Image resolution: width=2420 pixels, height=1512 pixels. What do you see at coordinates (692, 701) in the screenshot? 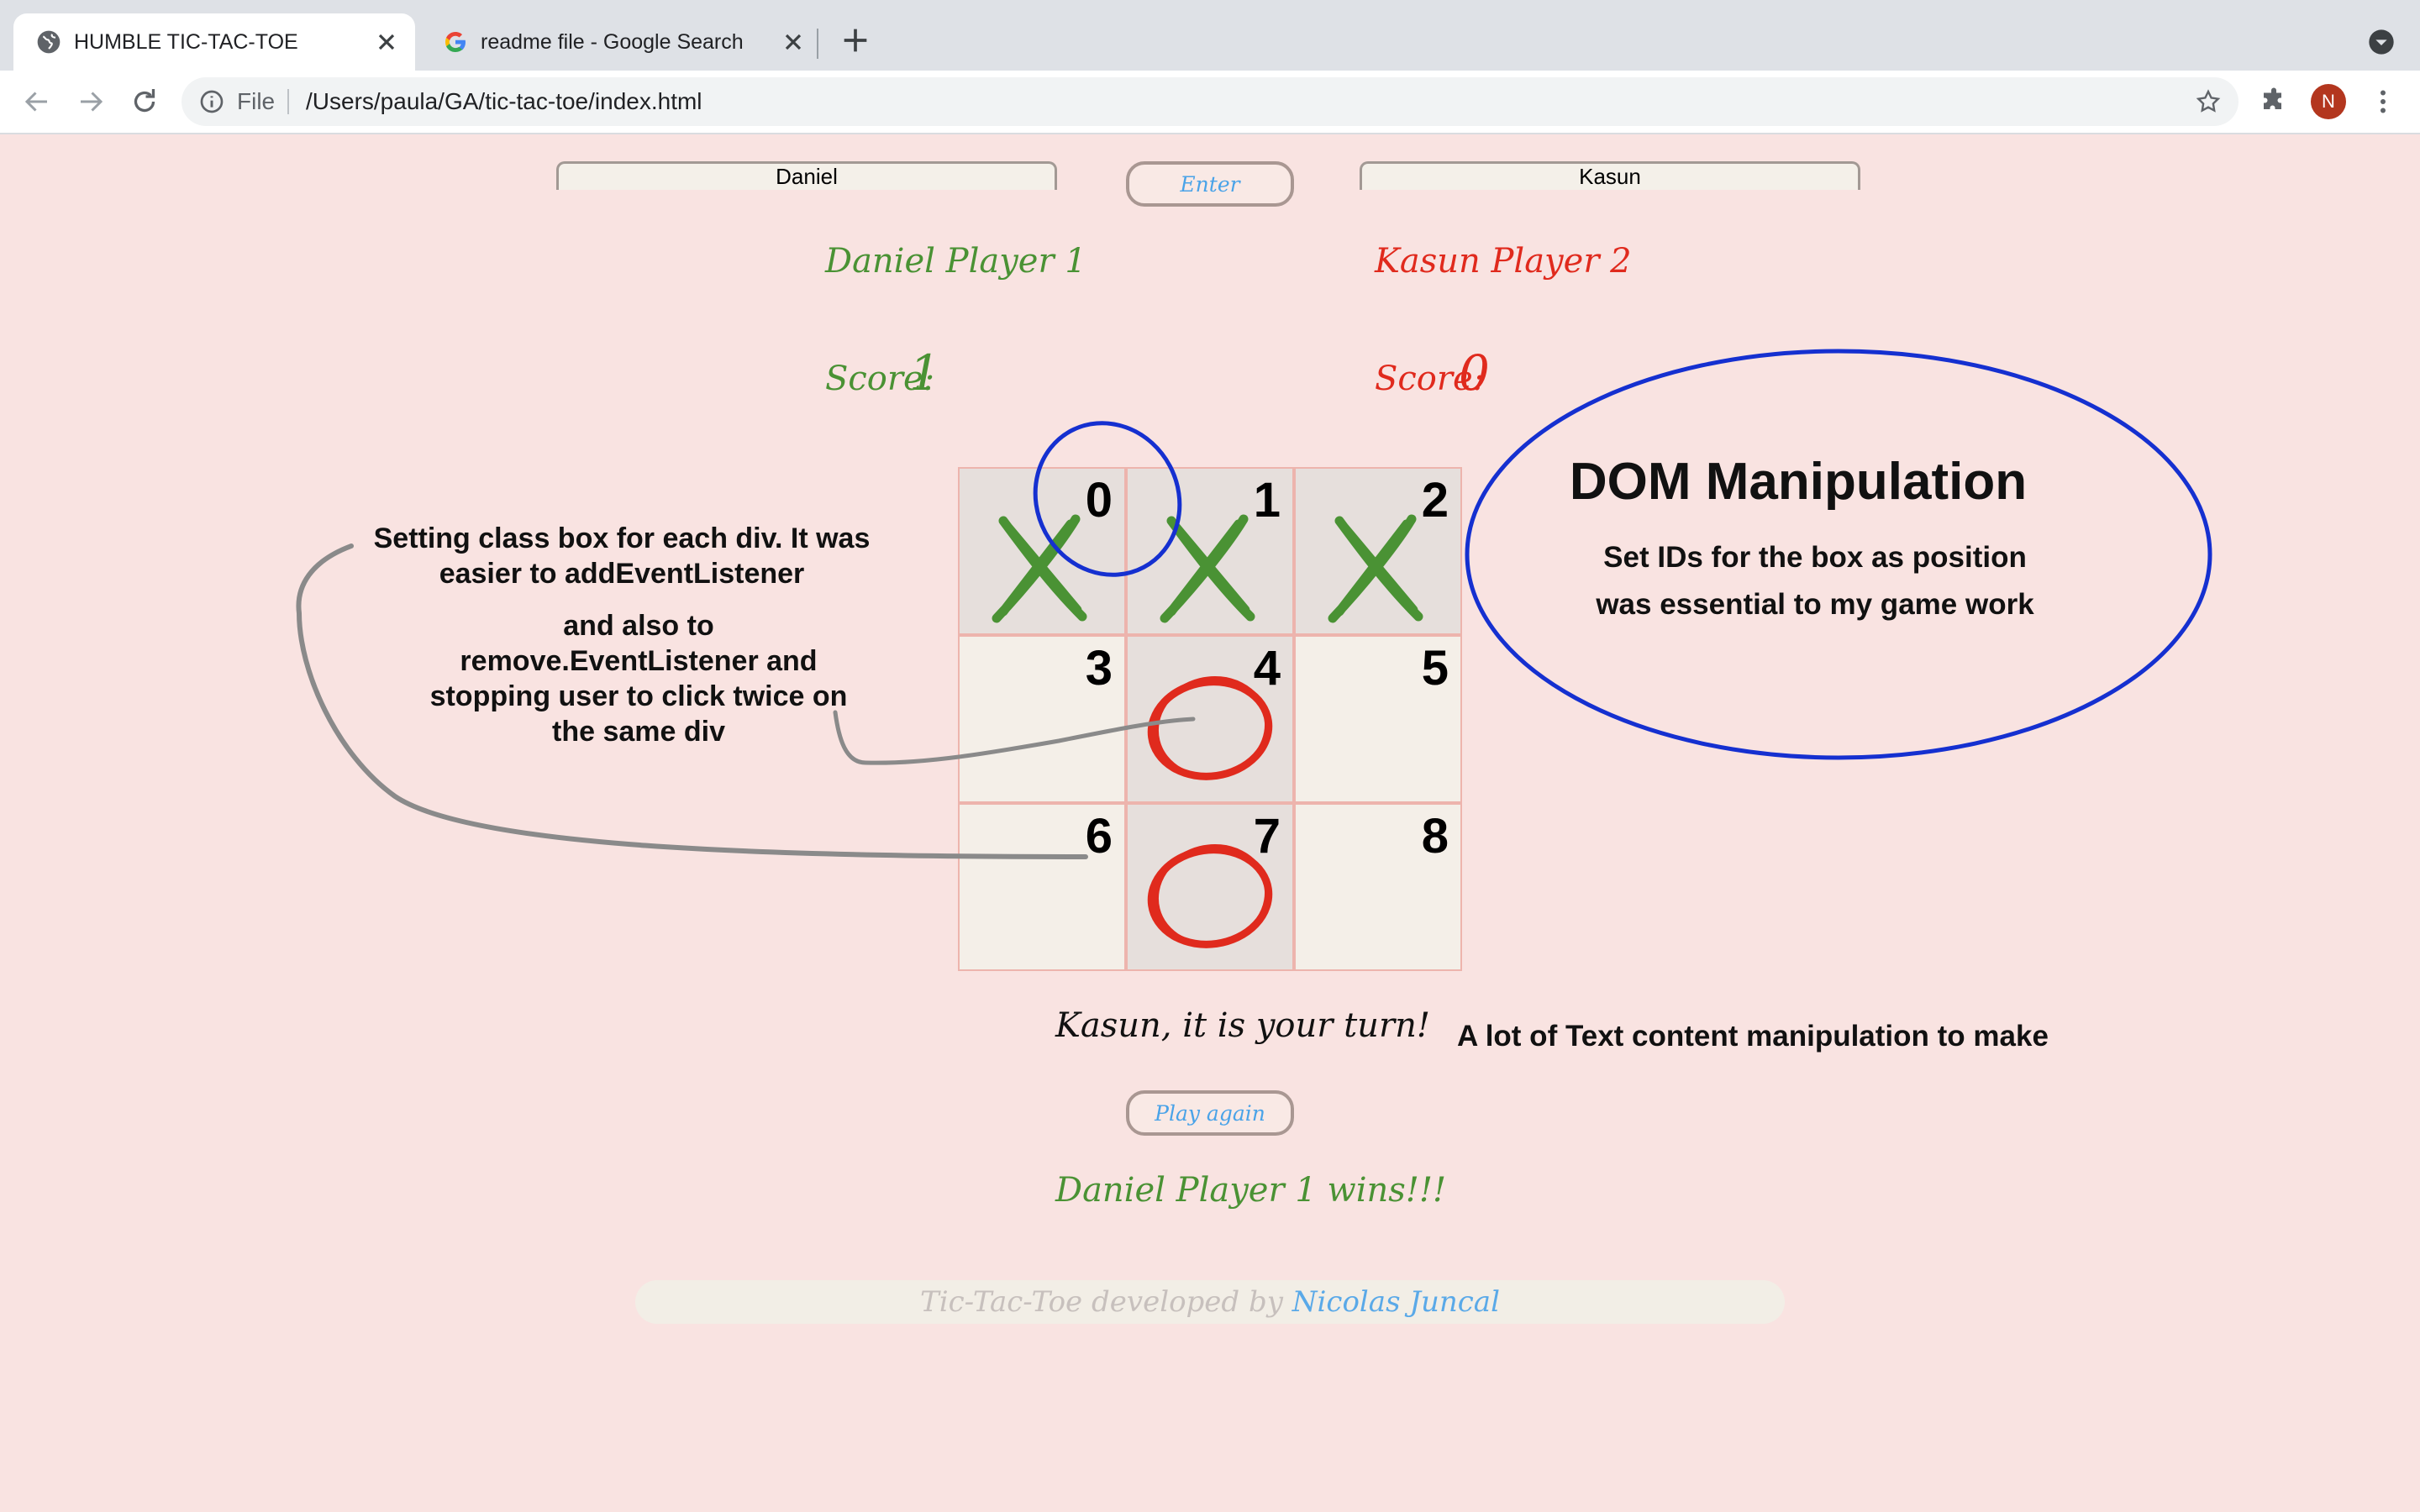
I see `annotation-arrow-class` at bounding box center [692, 701].